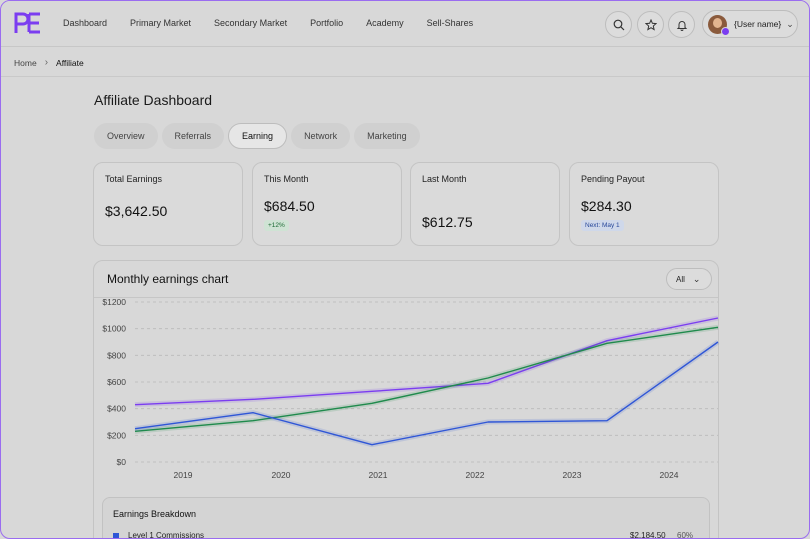 Image resolution: width=810 pixels, height=539 pixels. I want to click on y-tick-label: $0, so click(122, 462).